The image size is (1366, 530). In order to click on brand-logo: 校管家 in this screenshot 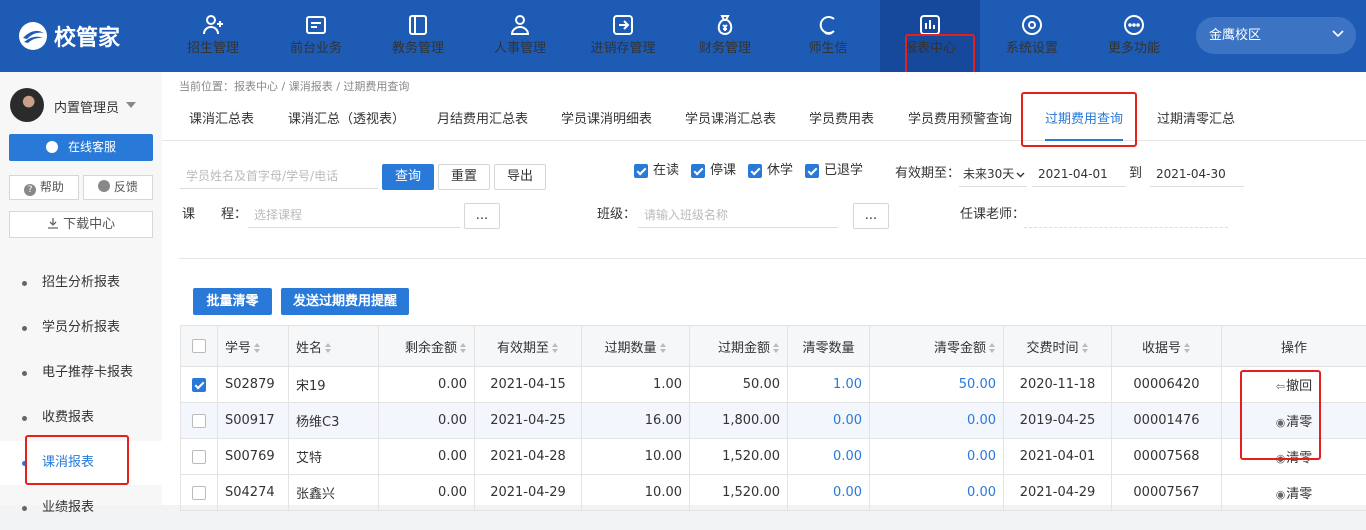, I will do `click(69, 36)`.